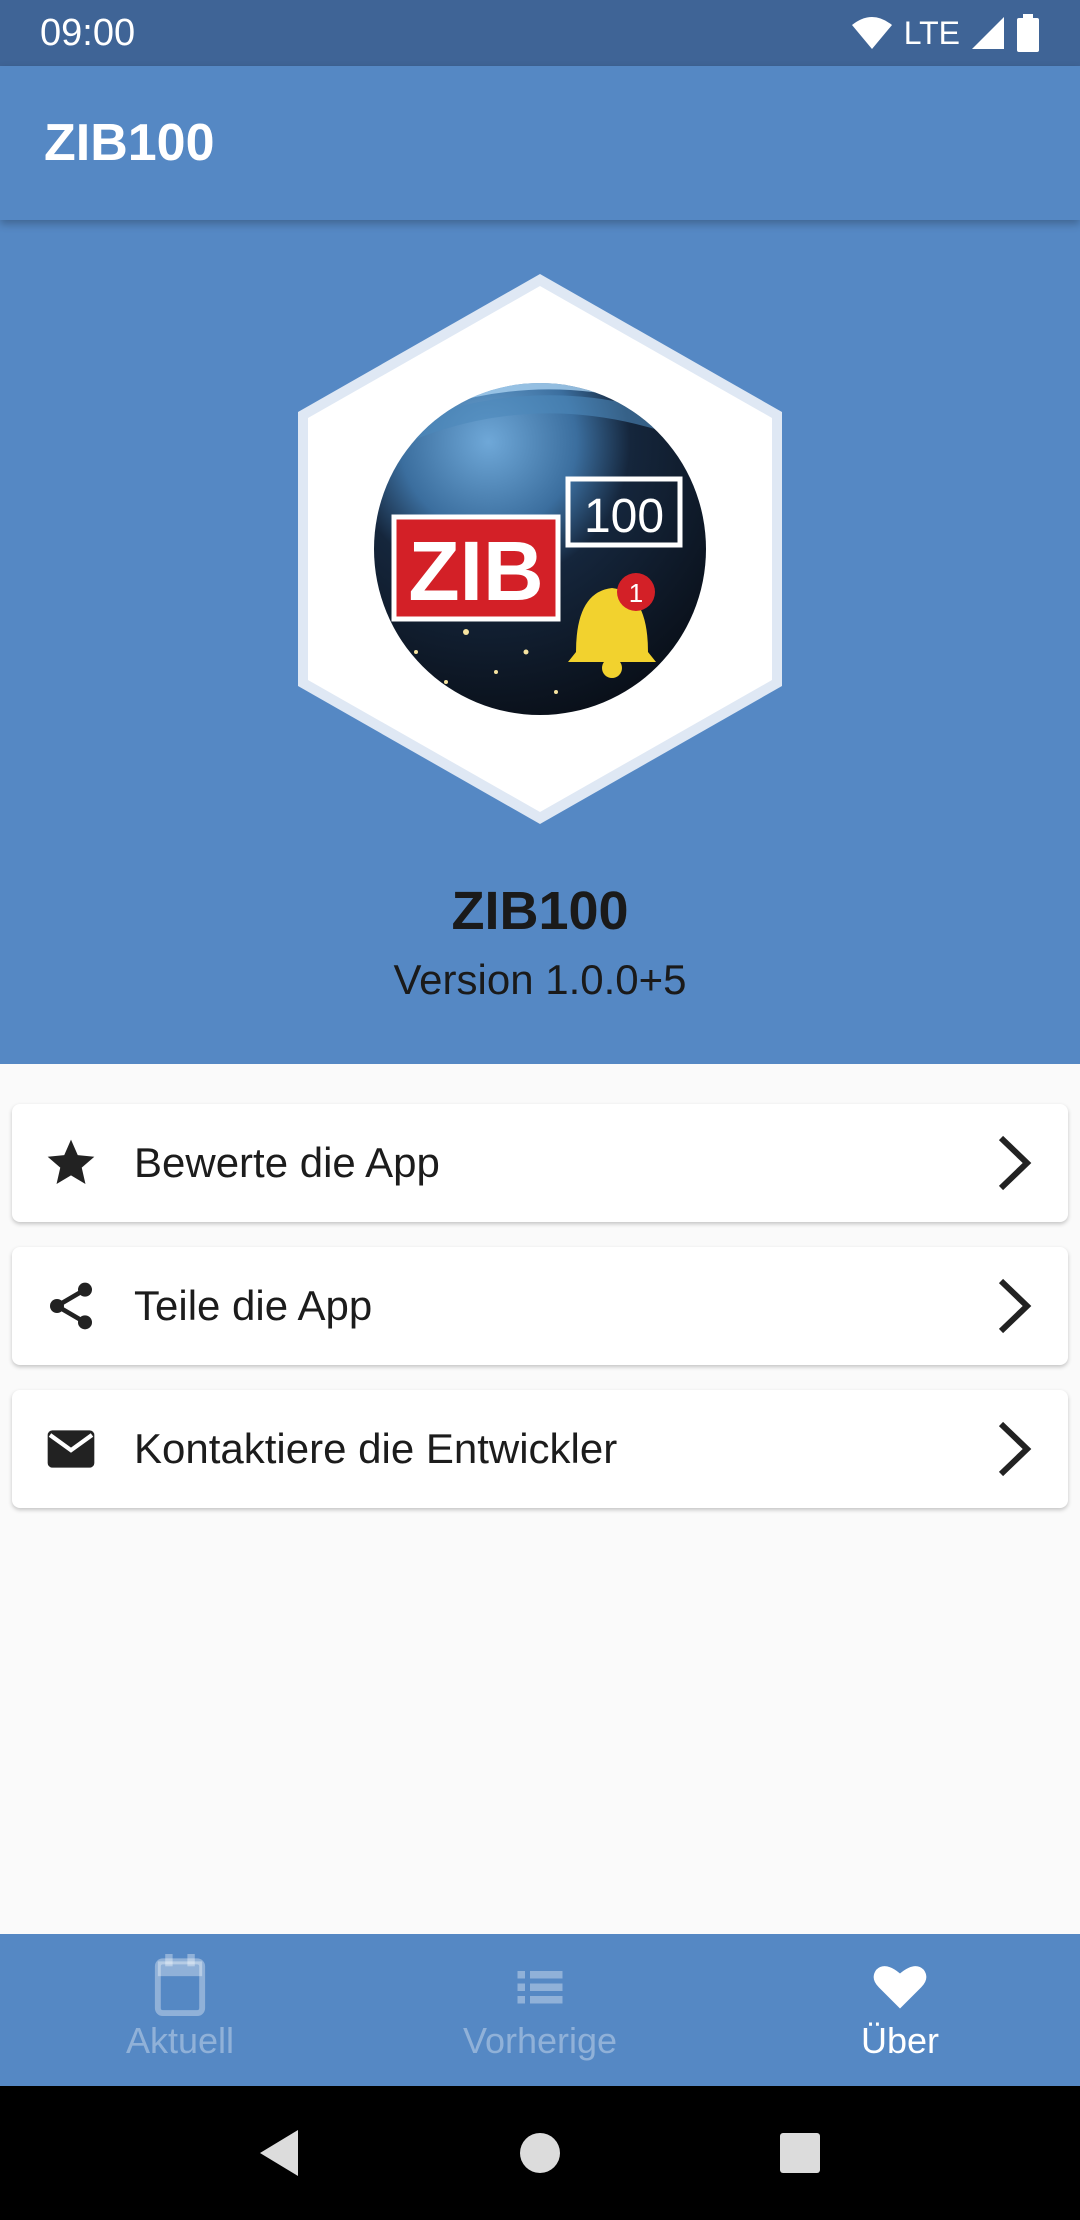 This screenshot has width=1080, height=2220. I want to click on contact-developers-button: Kontaktiere die Entwickler, so click(540, 1449).